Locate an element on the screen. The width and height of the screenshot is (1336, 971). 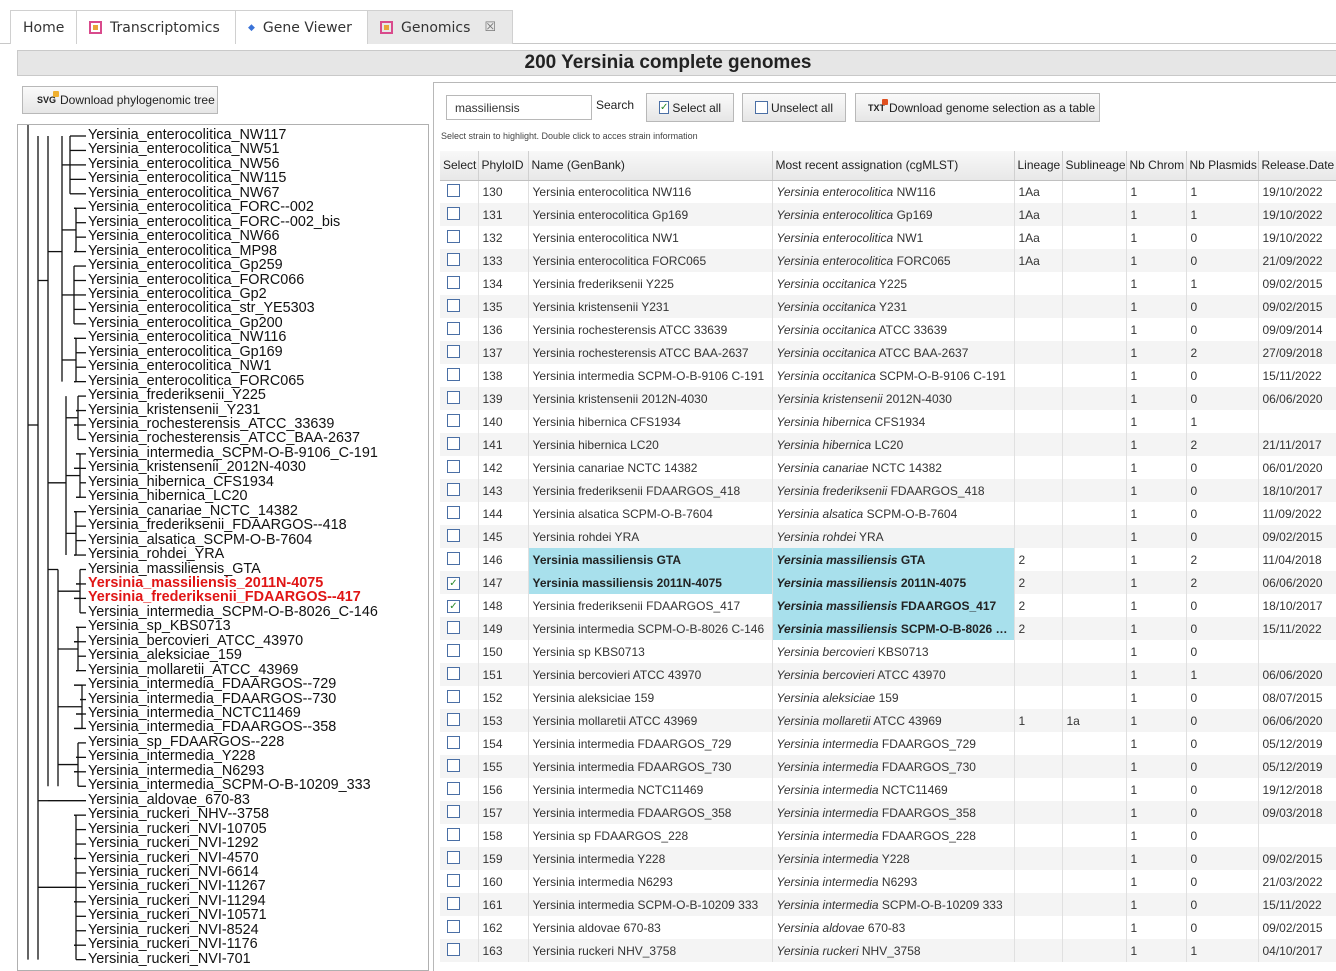
close-icon: ☒ is located at coordinates (490, 27).